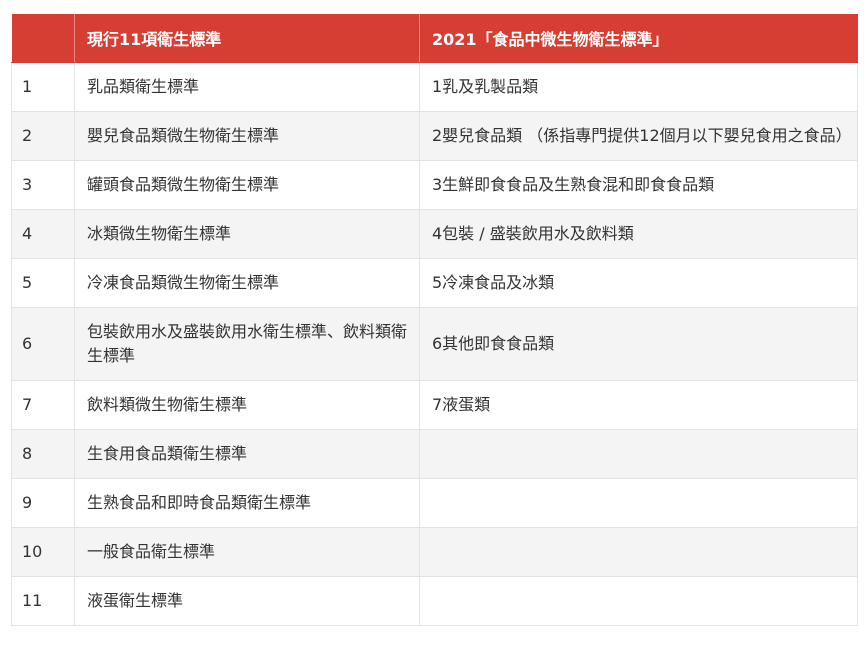 The image size is (868, 670). I want to click on cell-index: 10, so click(43, 552).